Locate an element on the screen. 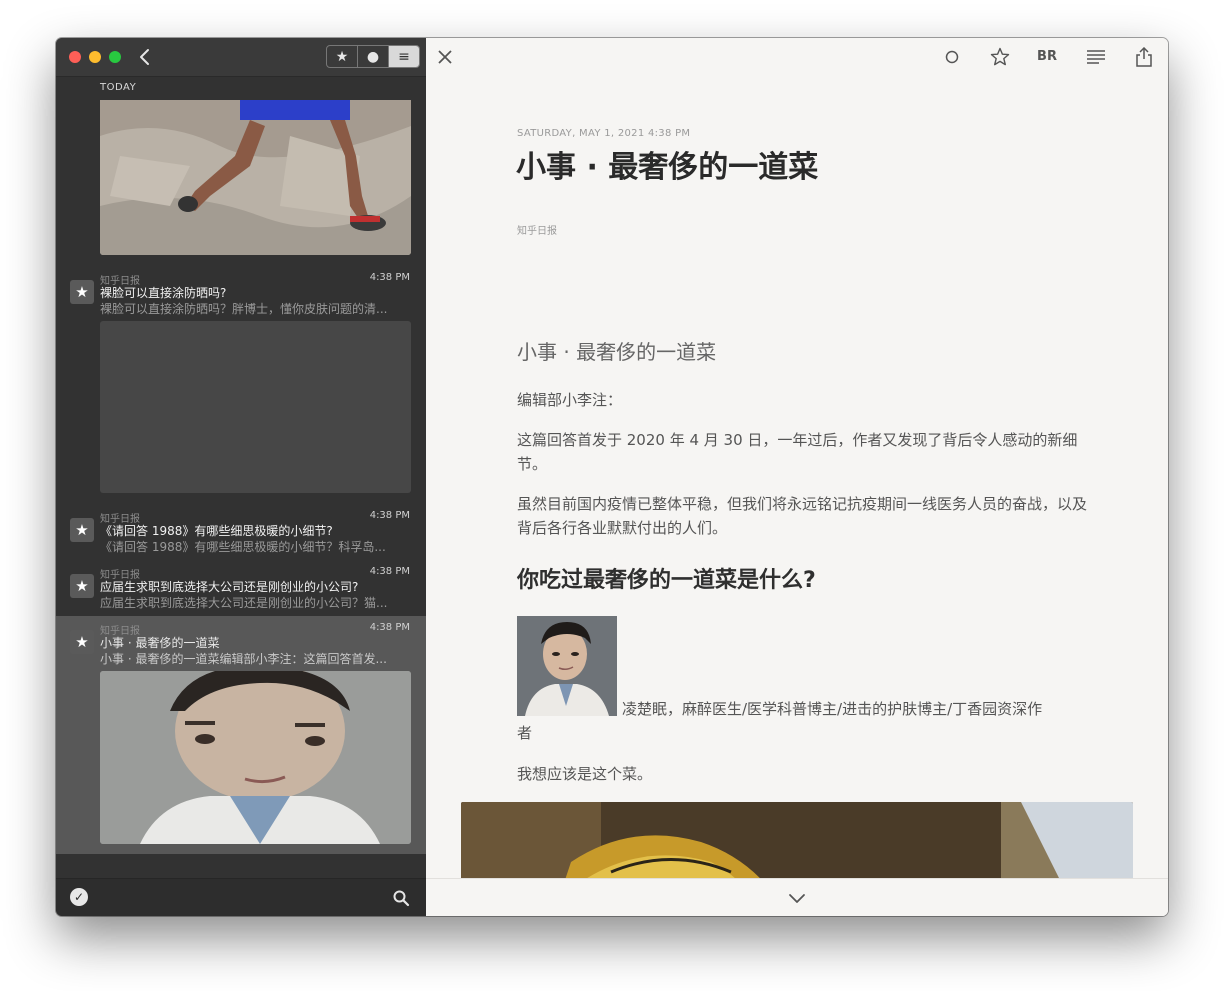 The width and height of the screenshot is (1224, 991). zoom-window-button is located at coordinates (115, 57).